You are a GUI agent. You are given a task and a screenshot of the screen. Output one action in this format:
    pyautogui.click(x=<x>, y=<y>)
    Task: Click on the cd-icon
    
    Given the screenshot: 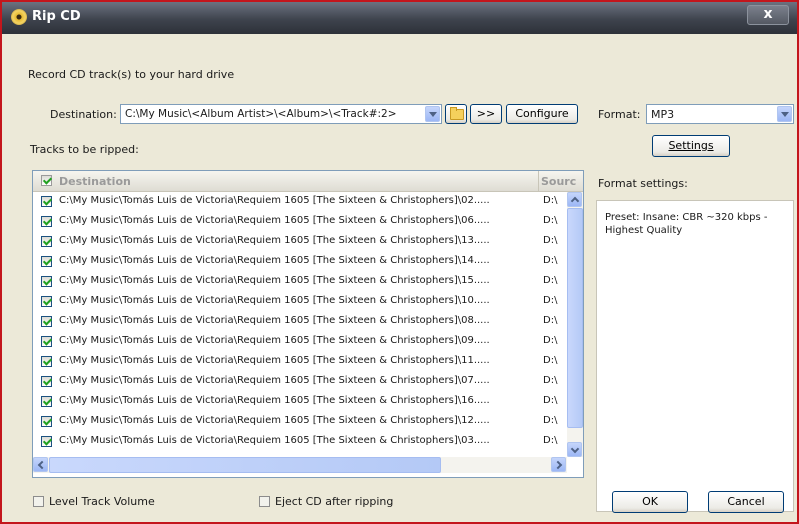 What is the action you would take?
    pyautogui.click(x=19, y=17)
    